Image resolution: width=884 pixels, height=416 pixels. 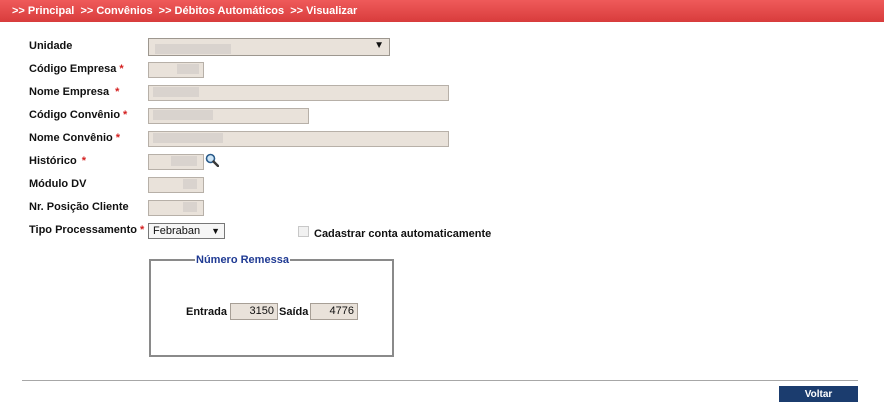 What do you see at coordinates (76, 69) in the screenshot?
I see `codigo-empresa-label: Código Empresa *` at bounding box center [76, 69].